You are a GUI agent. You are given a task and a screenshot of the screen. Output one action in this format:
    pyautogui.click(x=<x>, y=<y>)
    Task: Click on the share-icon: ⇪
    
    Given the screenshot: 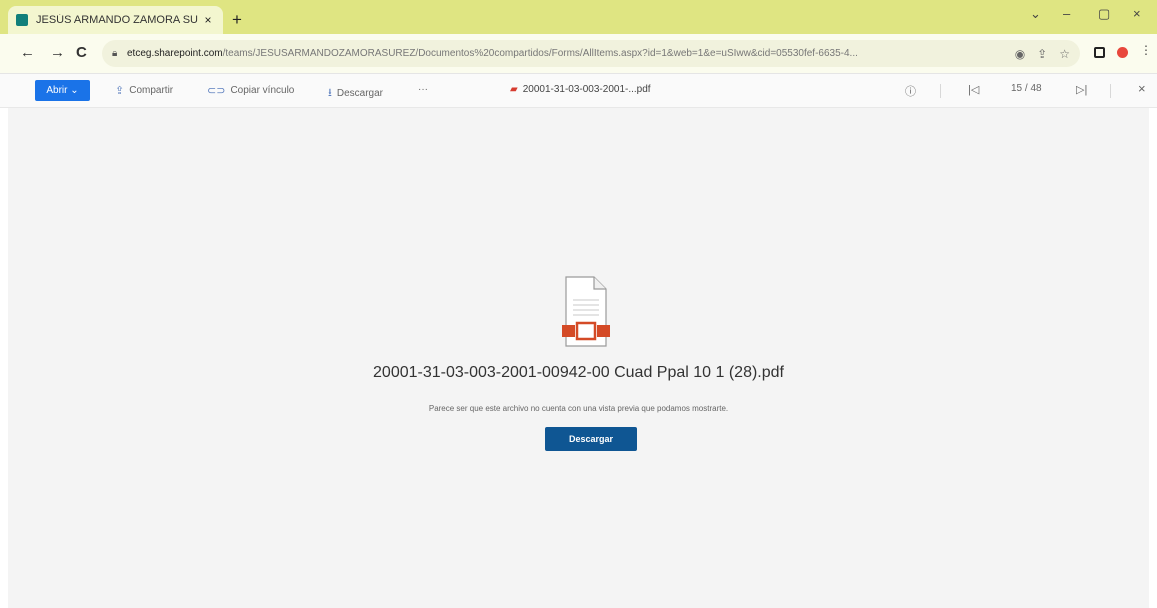 What is the action you would take?
    pyautogui.click(x=120, y=91)
    